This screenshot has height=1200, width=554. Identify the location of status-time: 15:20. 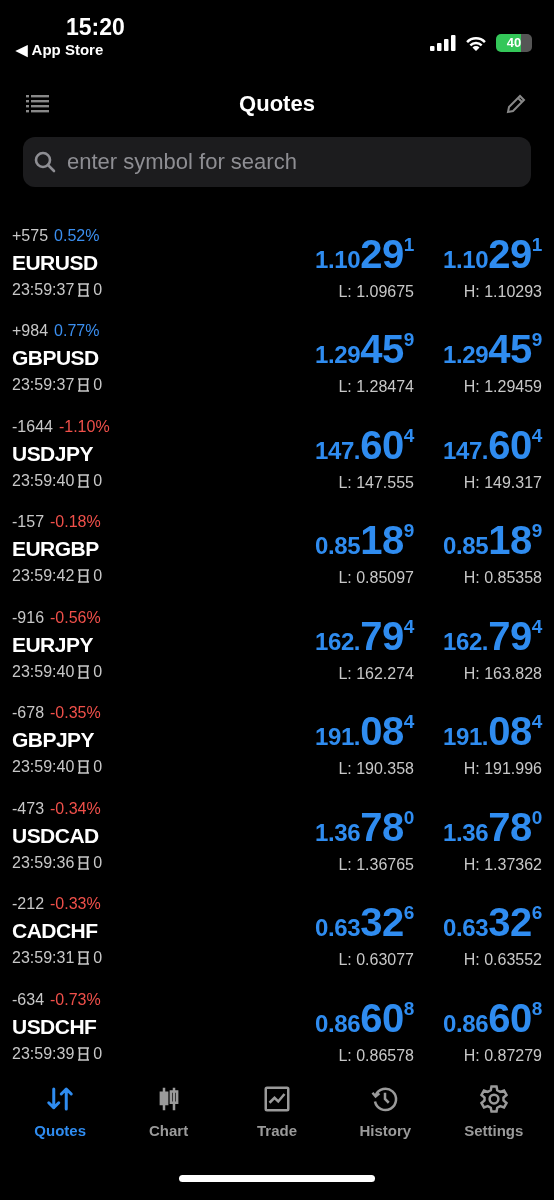
(95, 27).